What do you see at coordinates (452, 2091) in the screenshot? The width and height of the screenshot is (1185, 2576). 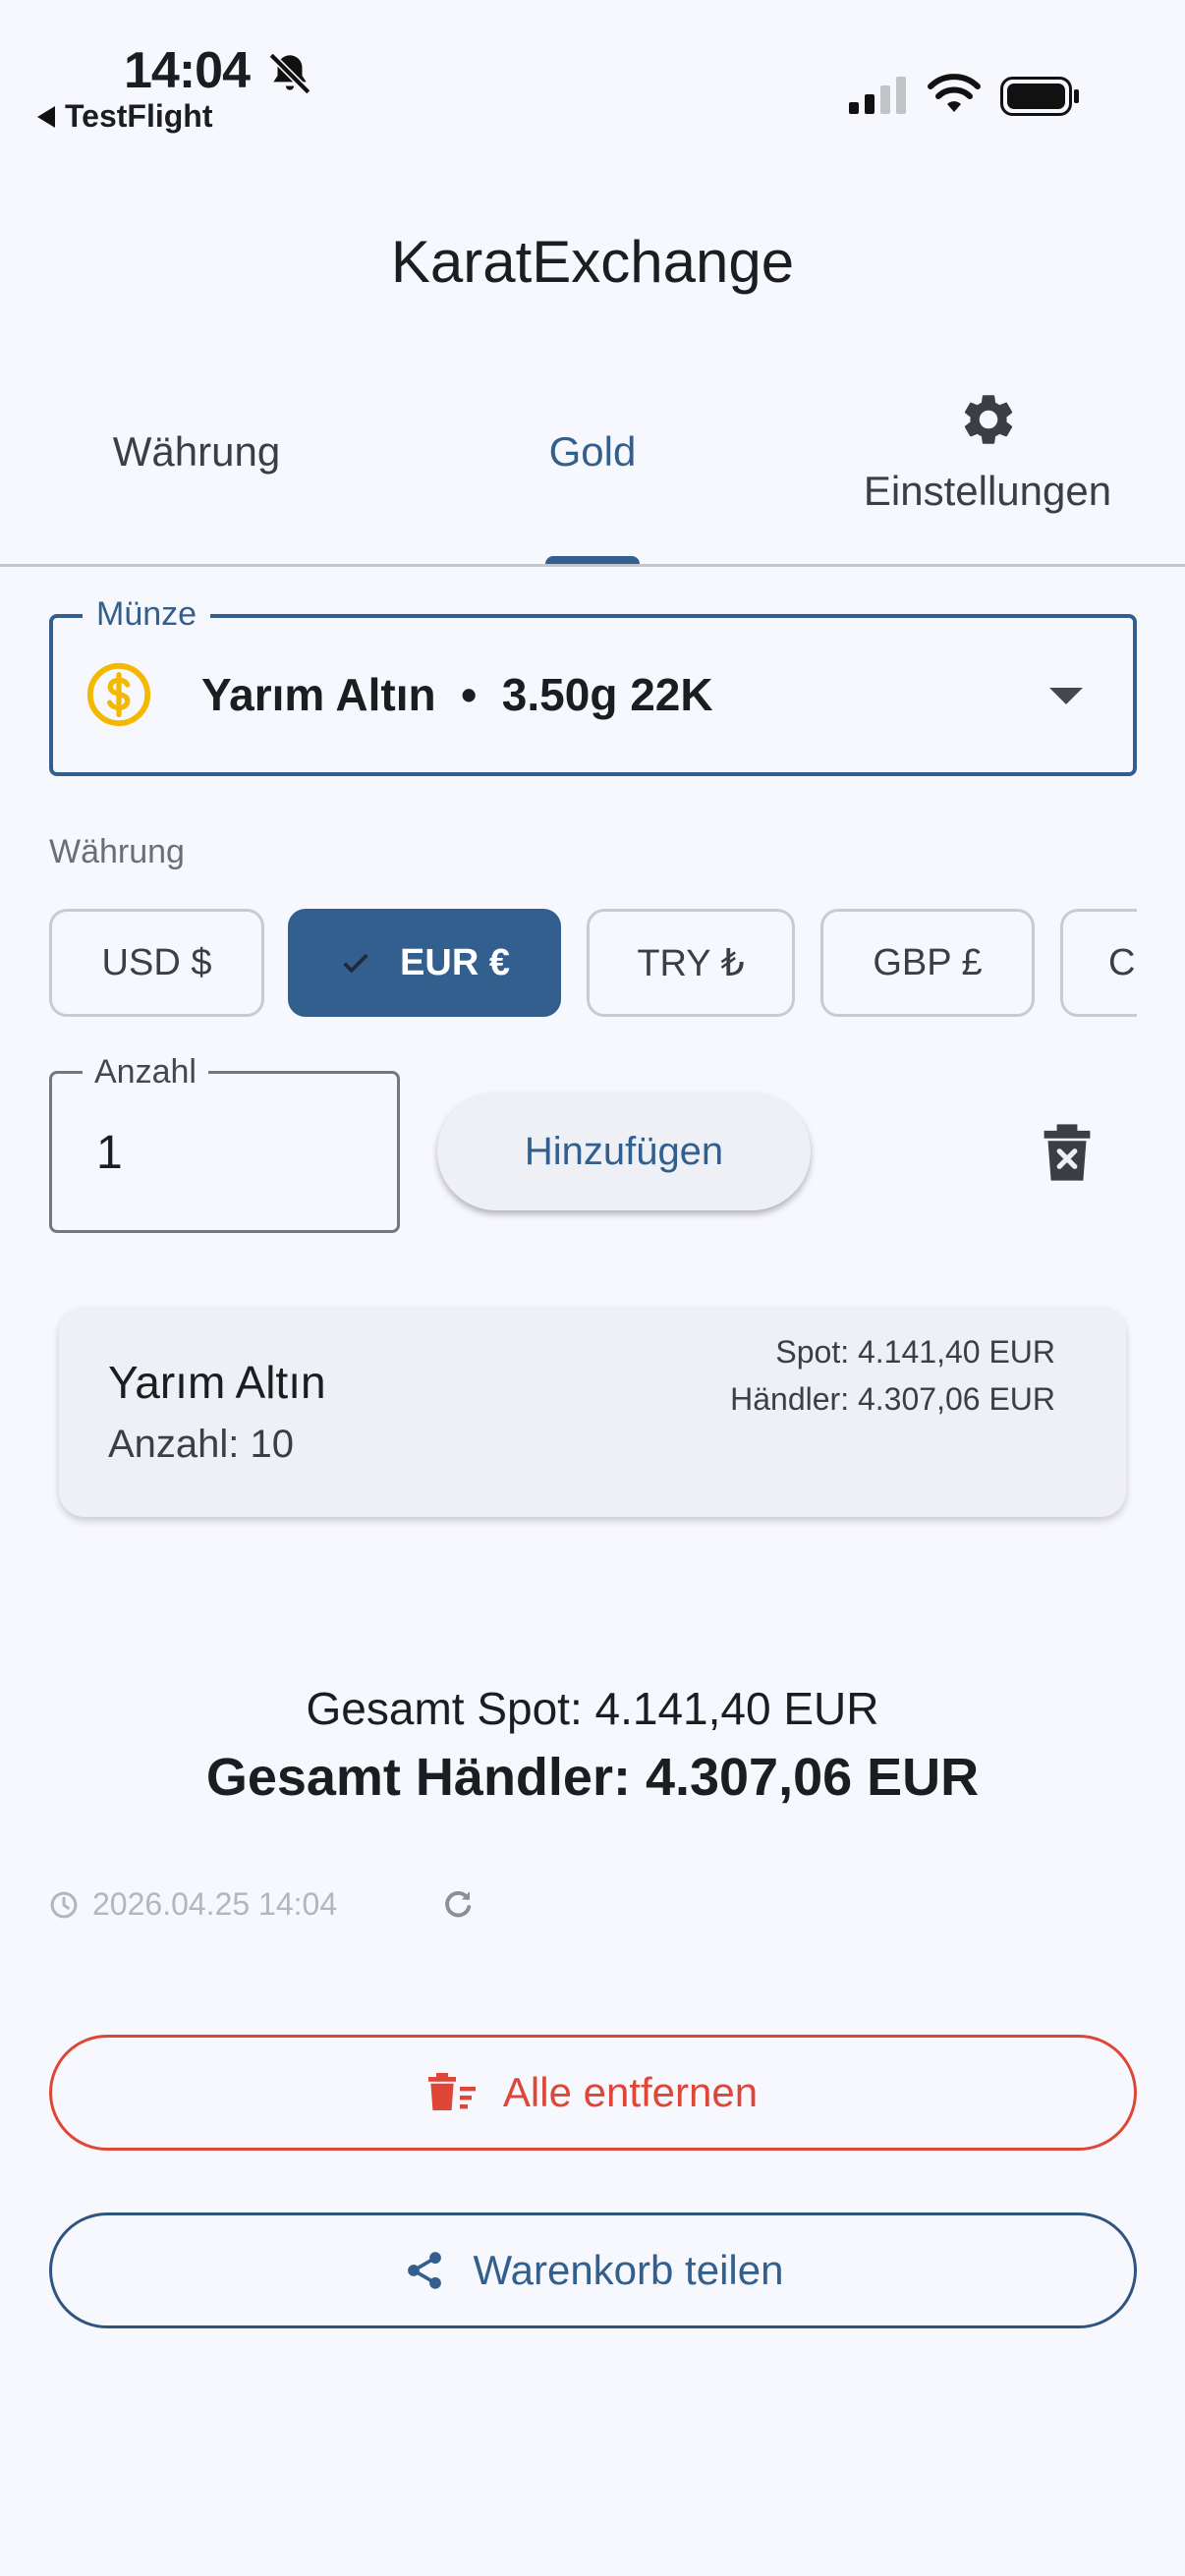 I see `trash-list-icon` at bounding box center [452, 2091].